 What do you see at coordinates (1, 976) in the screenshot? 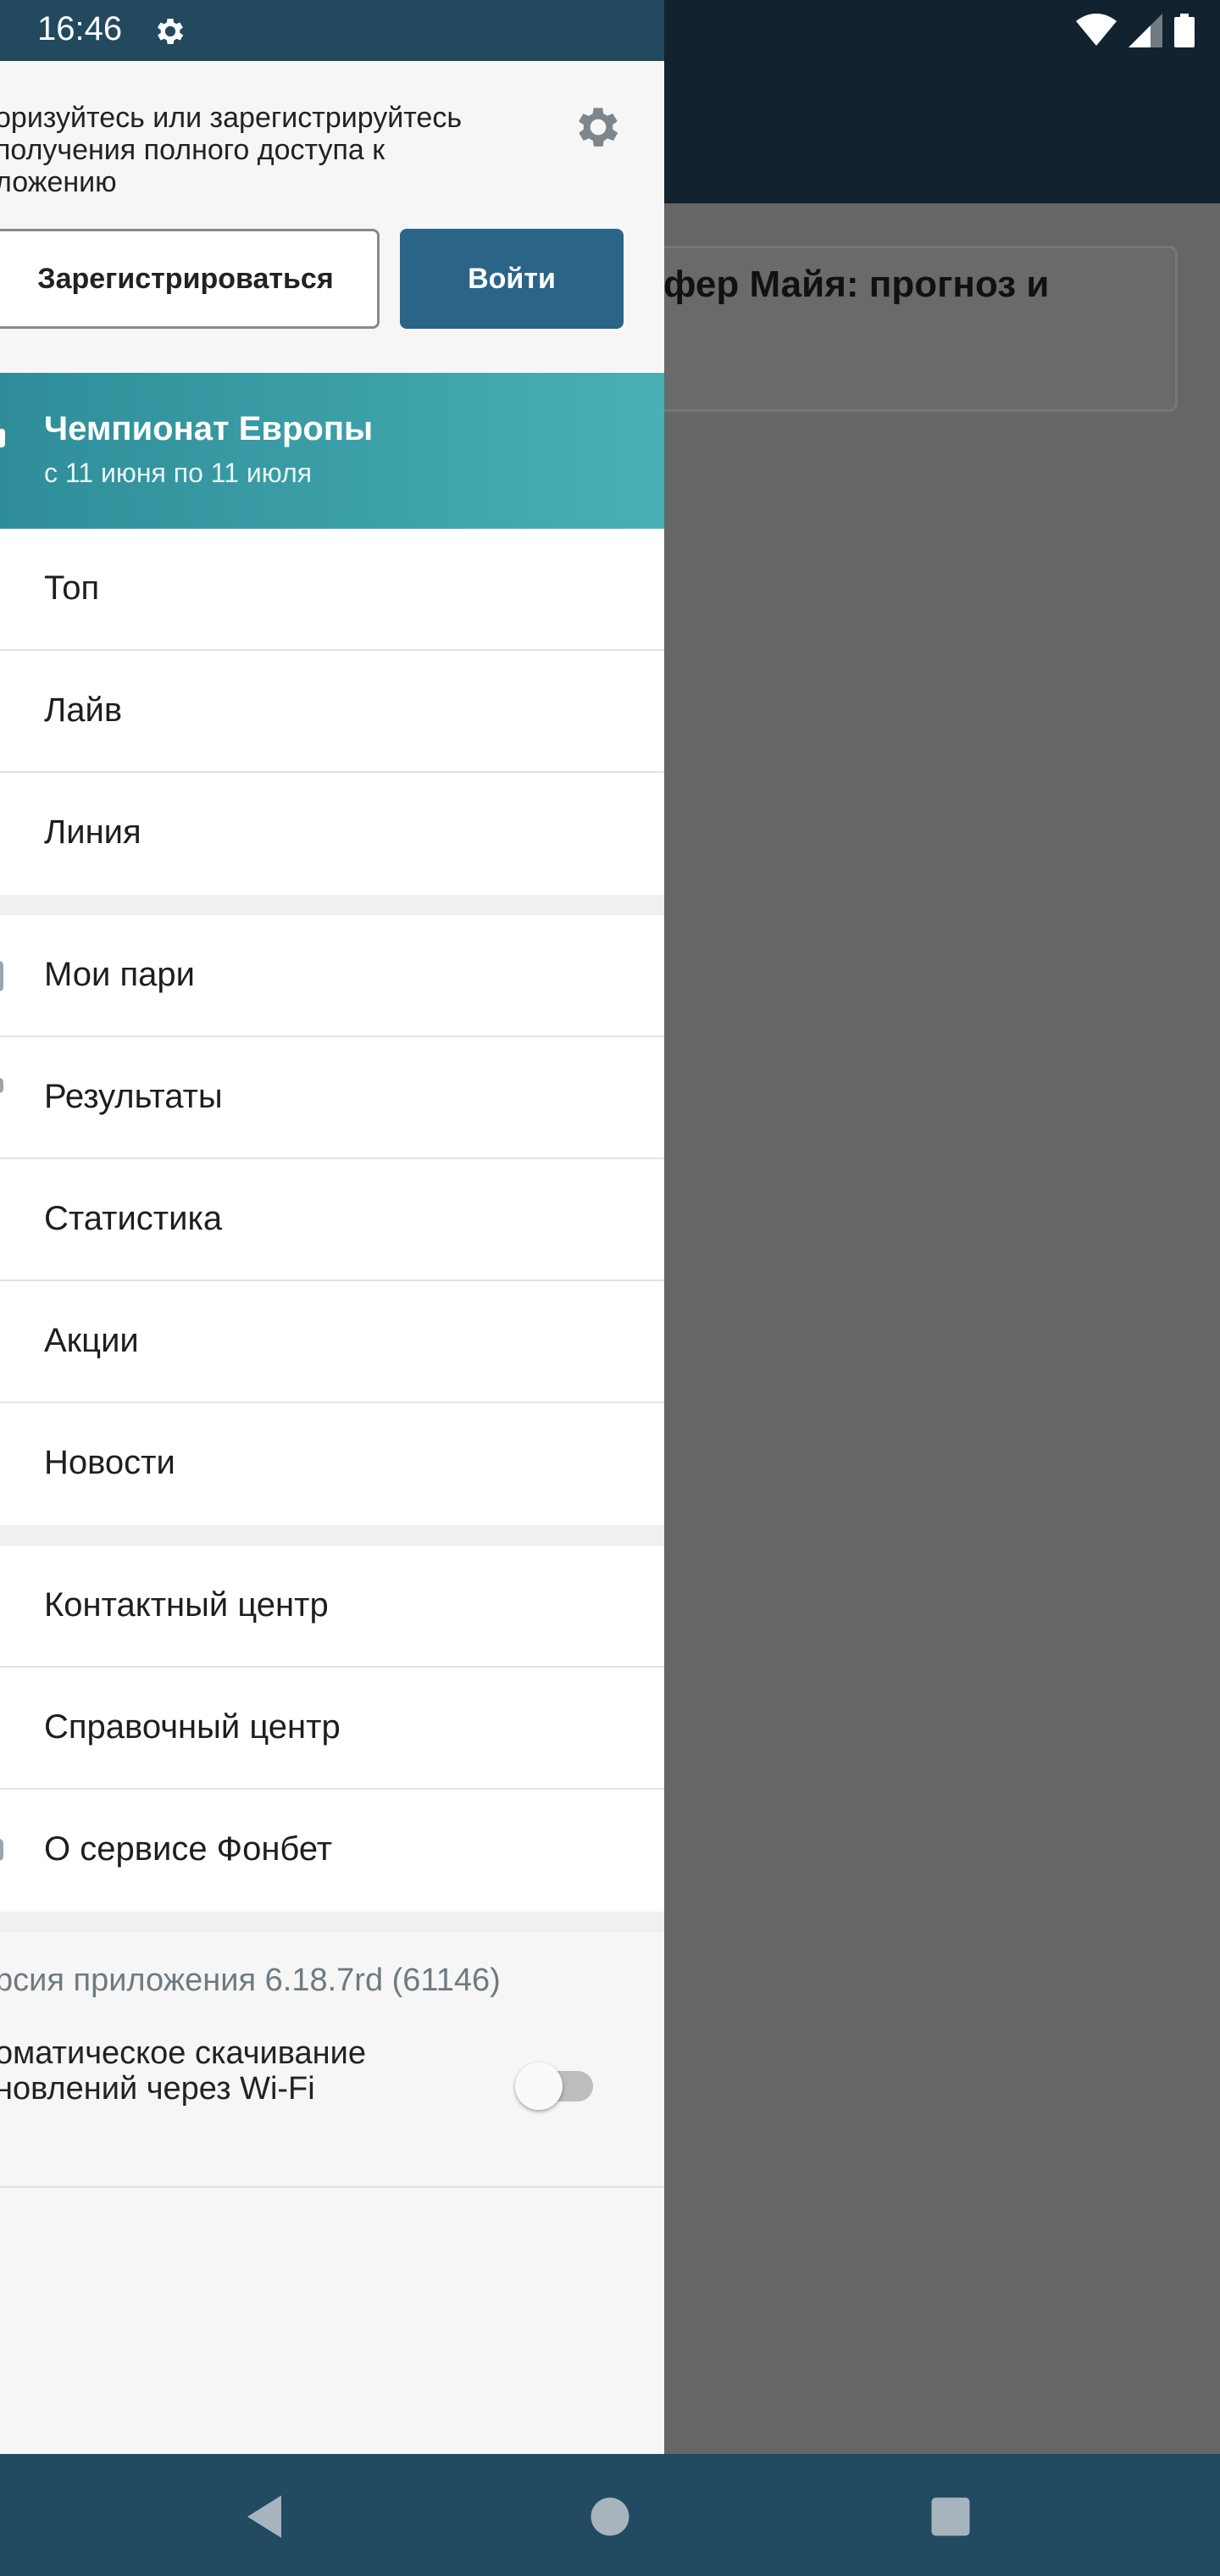
I see `bets-icon` at bounding box center [1, 976].